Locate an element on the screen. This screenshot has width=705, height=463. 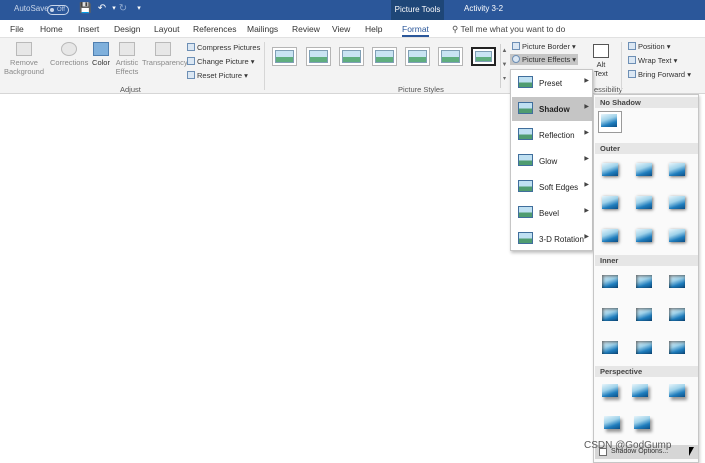
artistic-effects-label: Artistic Effects is located at coordinates (127, 67).